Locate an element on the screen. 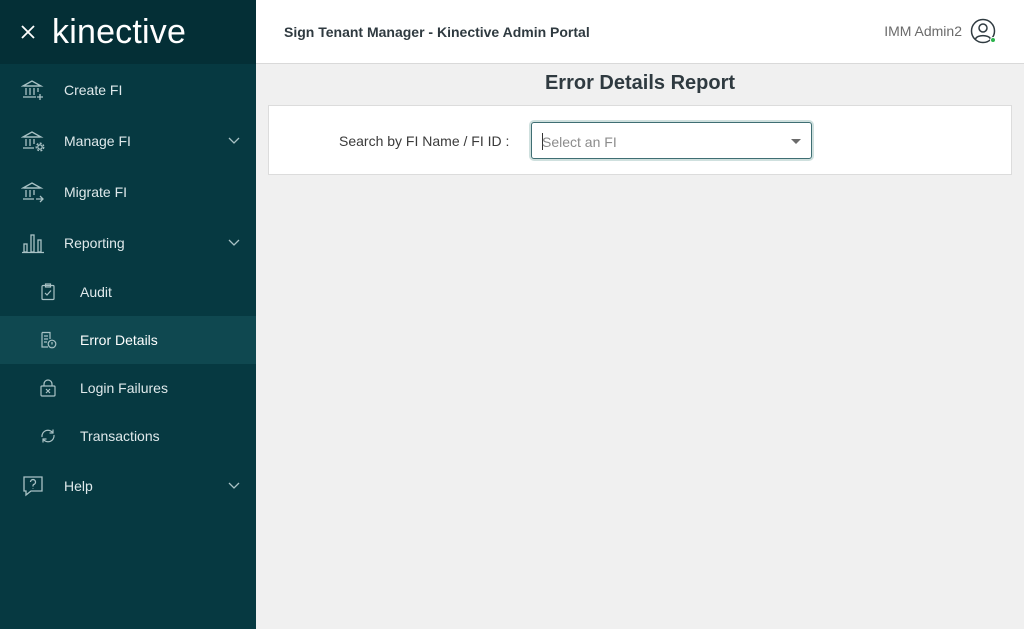  sidebar-item-login-failures: Login Failures is located at coordinates (128, 388).